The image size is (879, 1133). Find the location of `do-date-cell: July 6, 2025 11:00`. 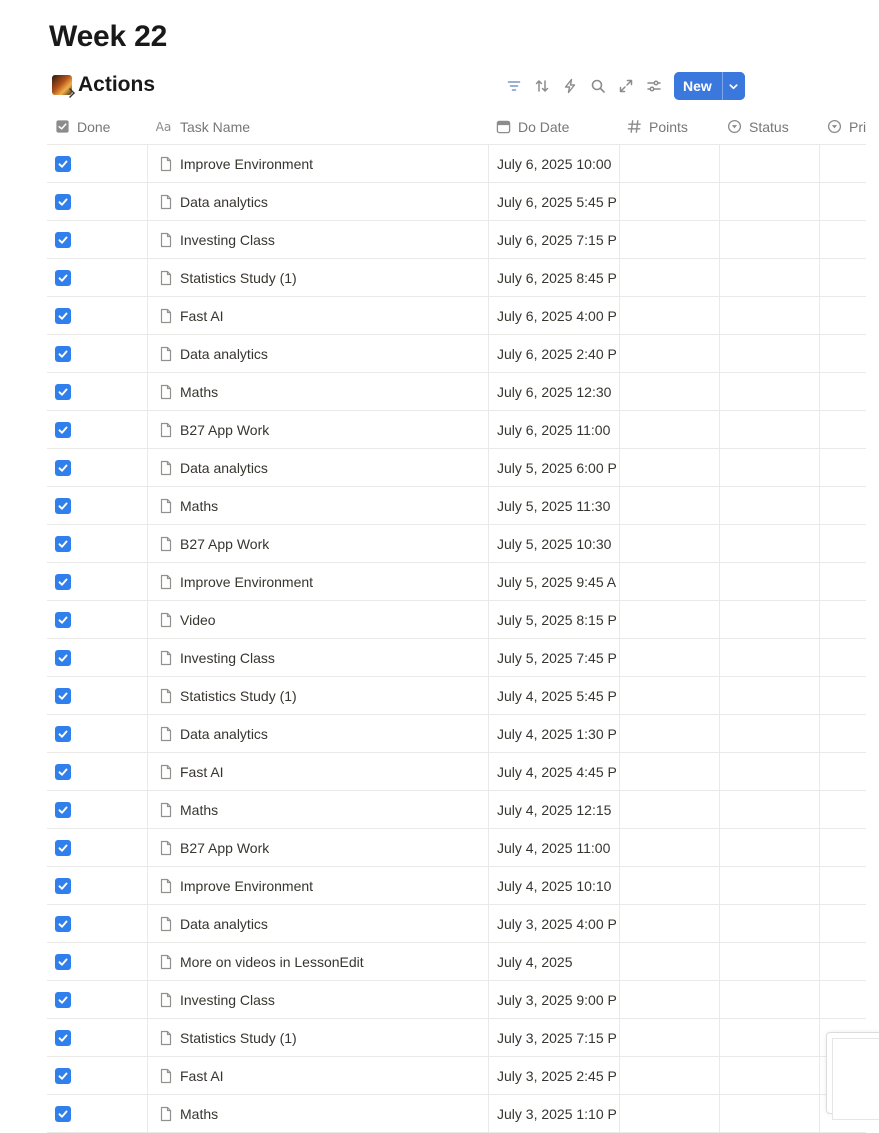

do-date-cell: July 6, 2025 11:00 is located at coordinates (553, 429).